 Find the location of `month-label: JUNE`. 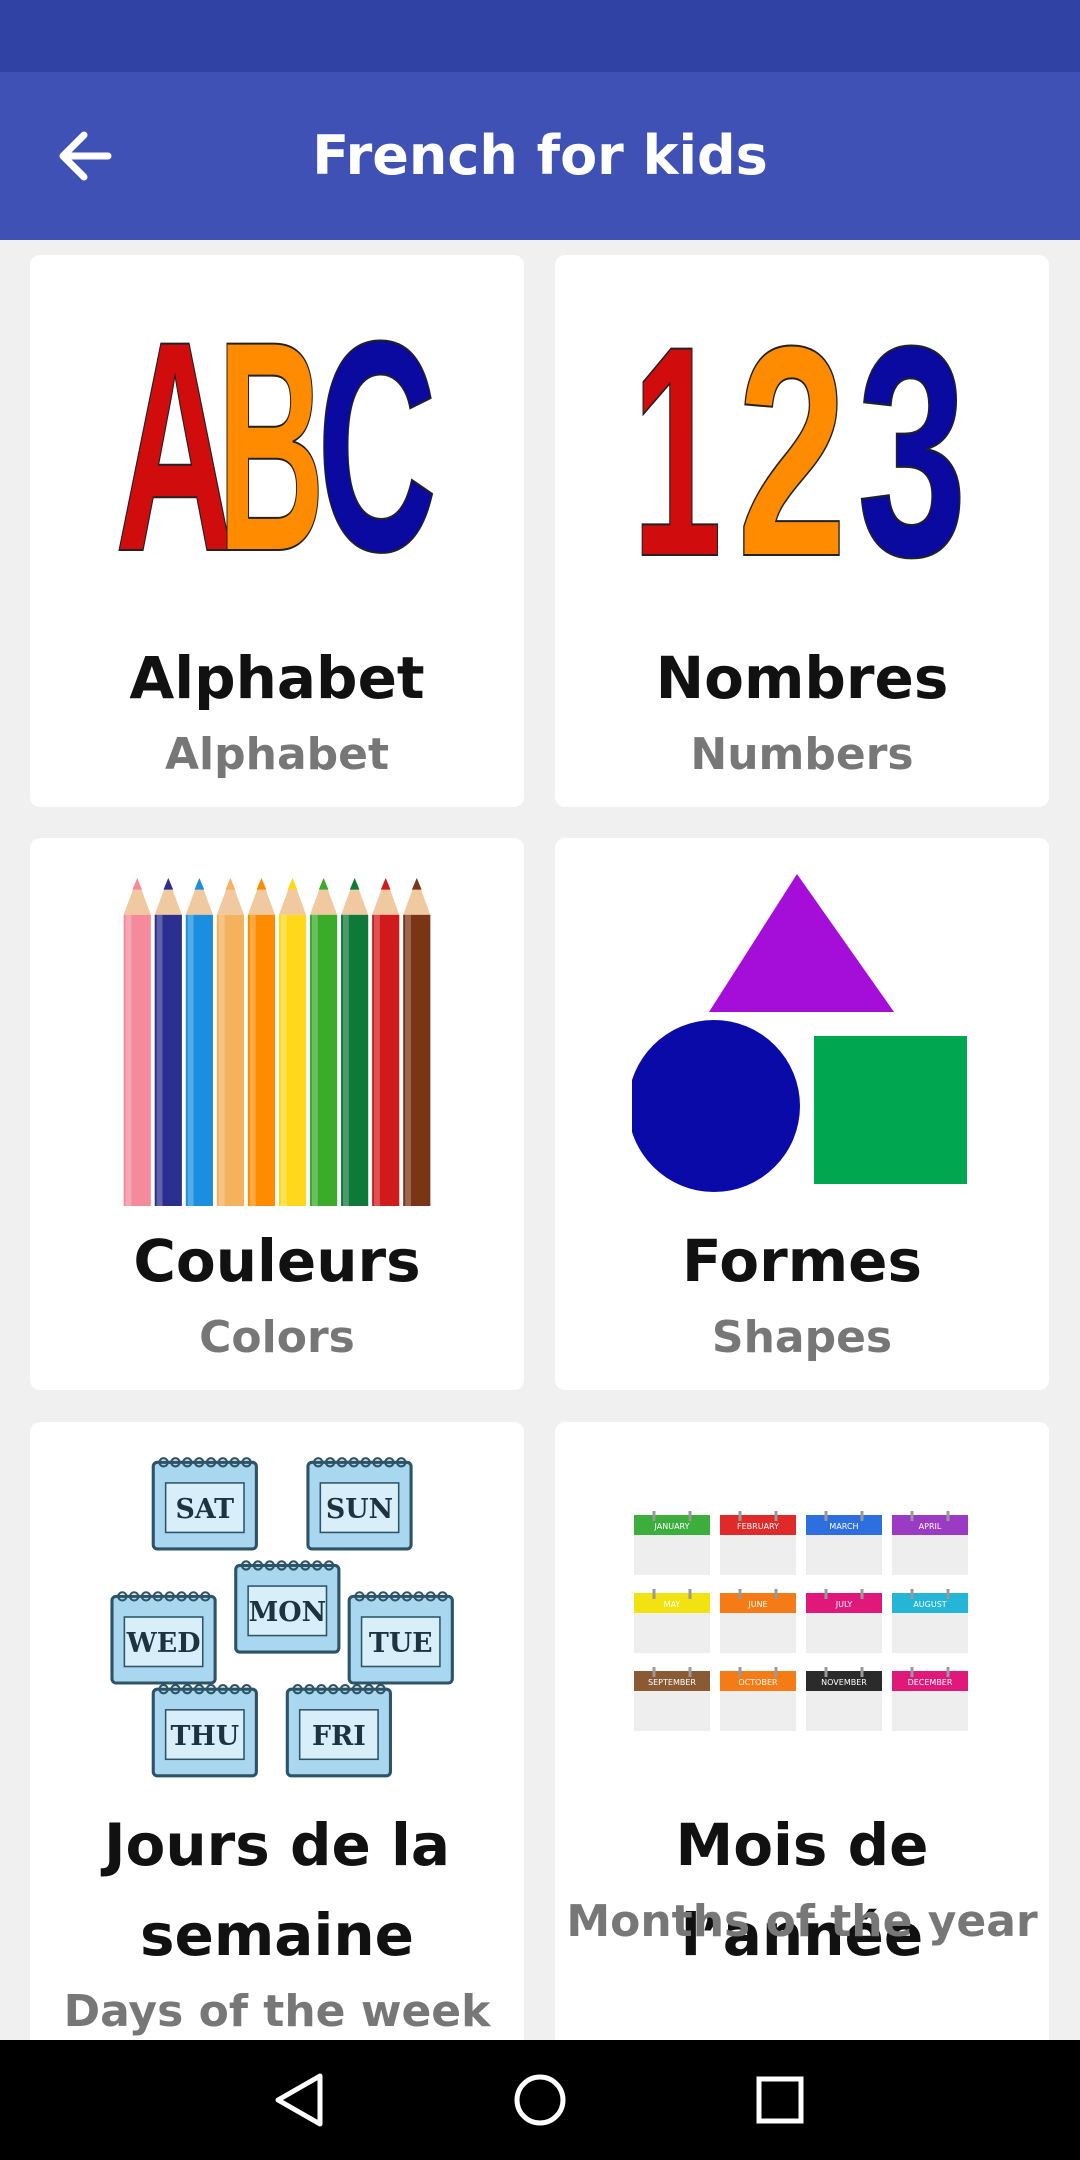

month-label: JUNE is located at coordinates (757, 1604).